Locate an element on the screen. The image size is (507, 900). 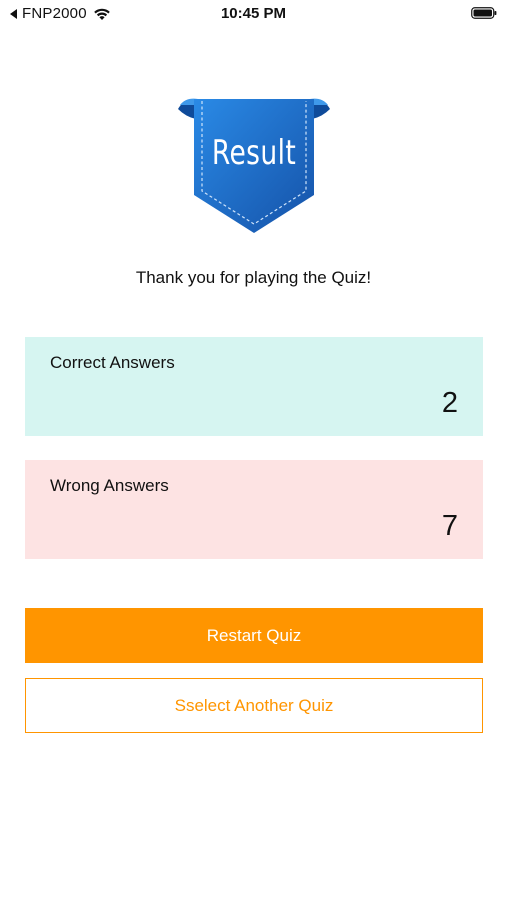
result-badge-text: Result is located at coordinates (254, 153).